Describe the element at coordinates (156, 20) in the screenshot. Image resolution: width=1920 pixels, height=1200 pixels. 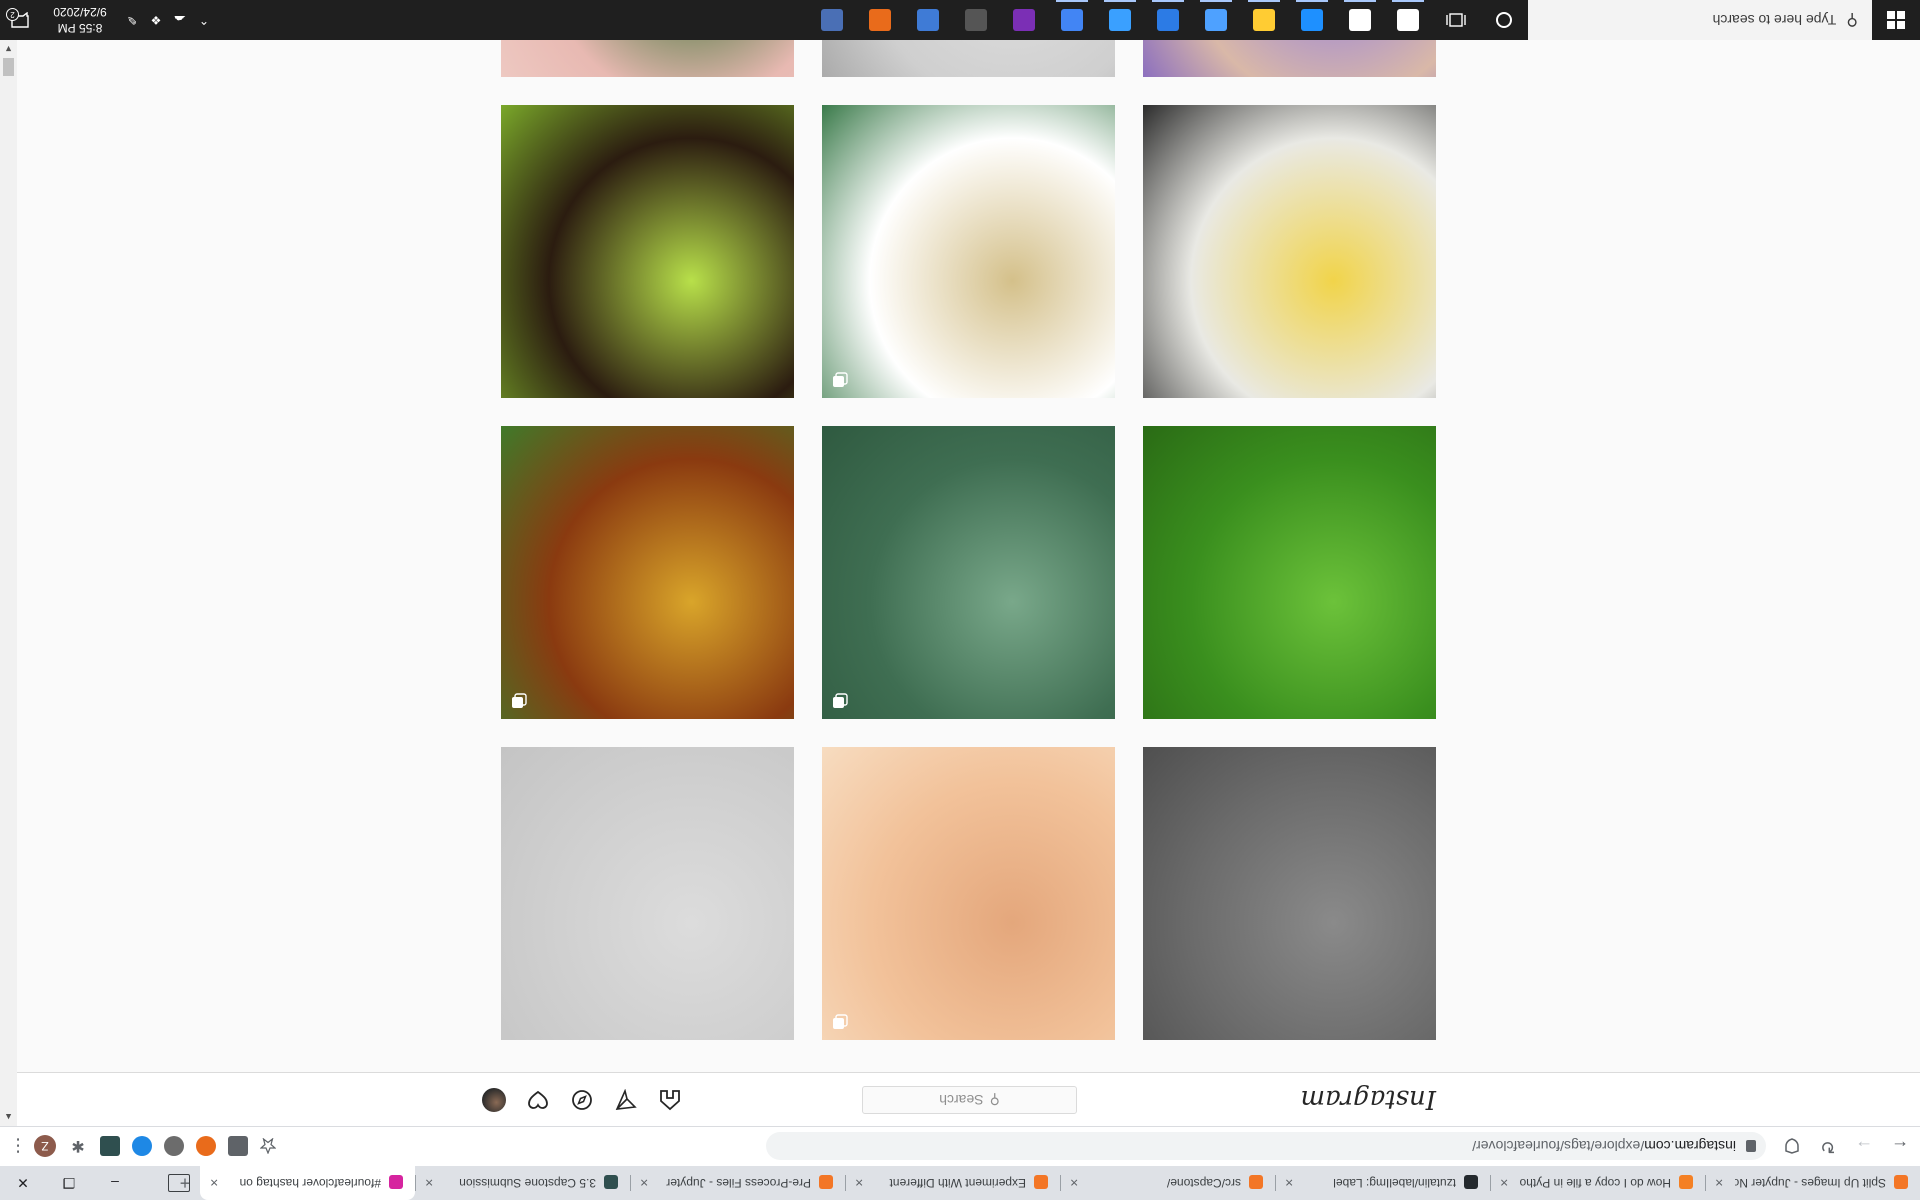
I see `dropbox-icon: ❖` at that location.